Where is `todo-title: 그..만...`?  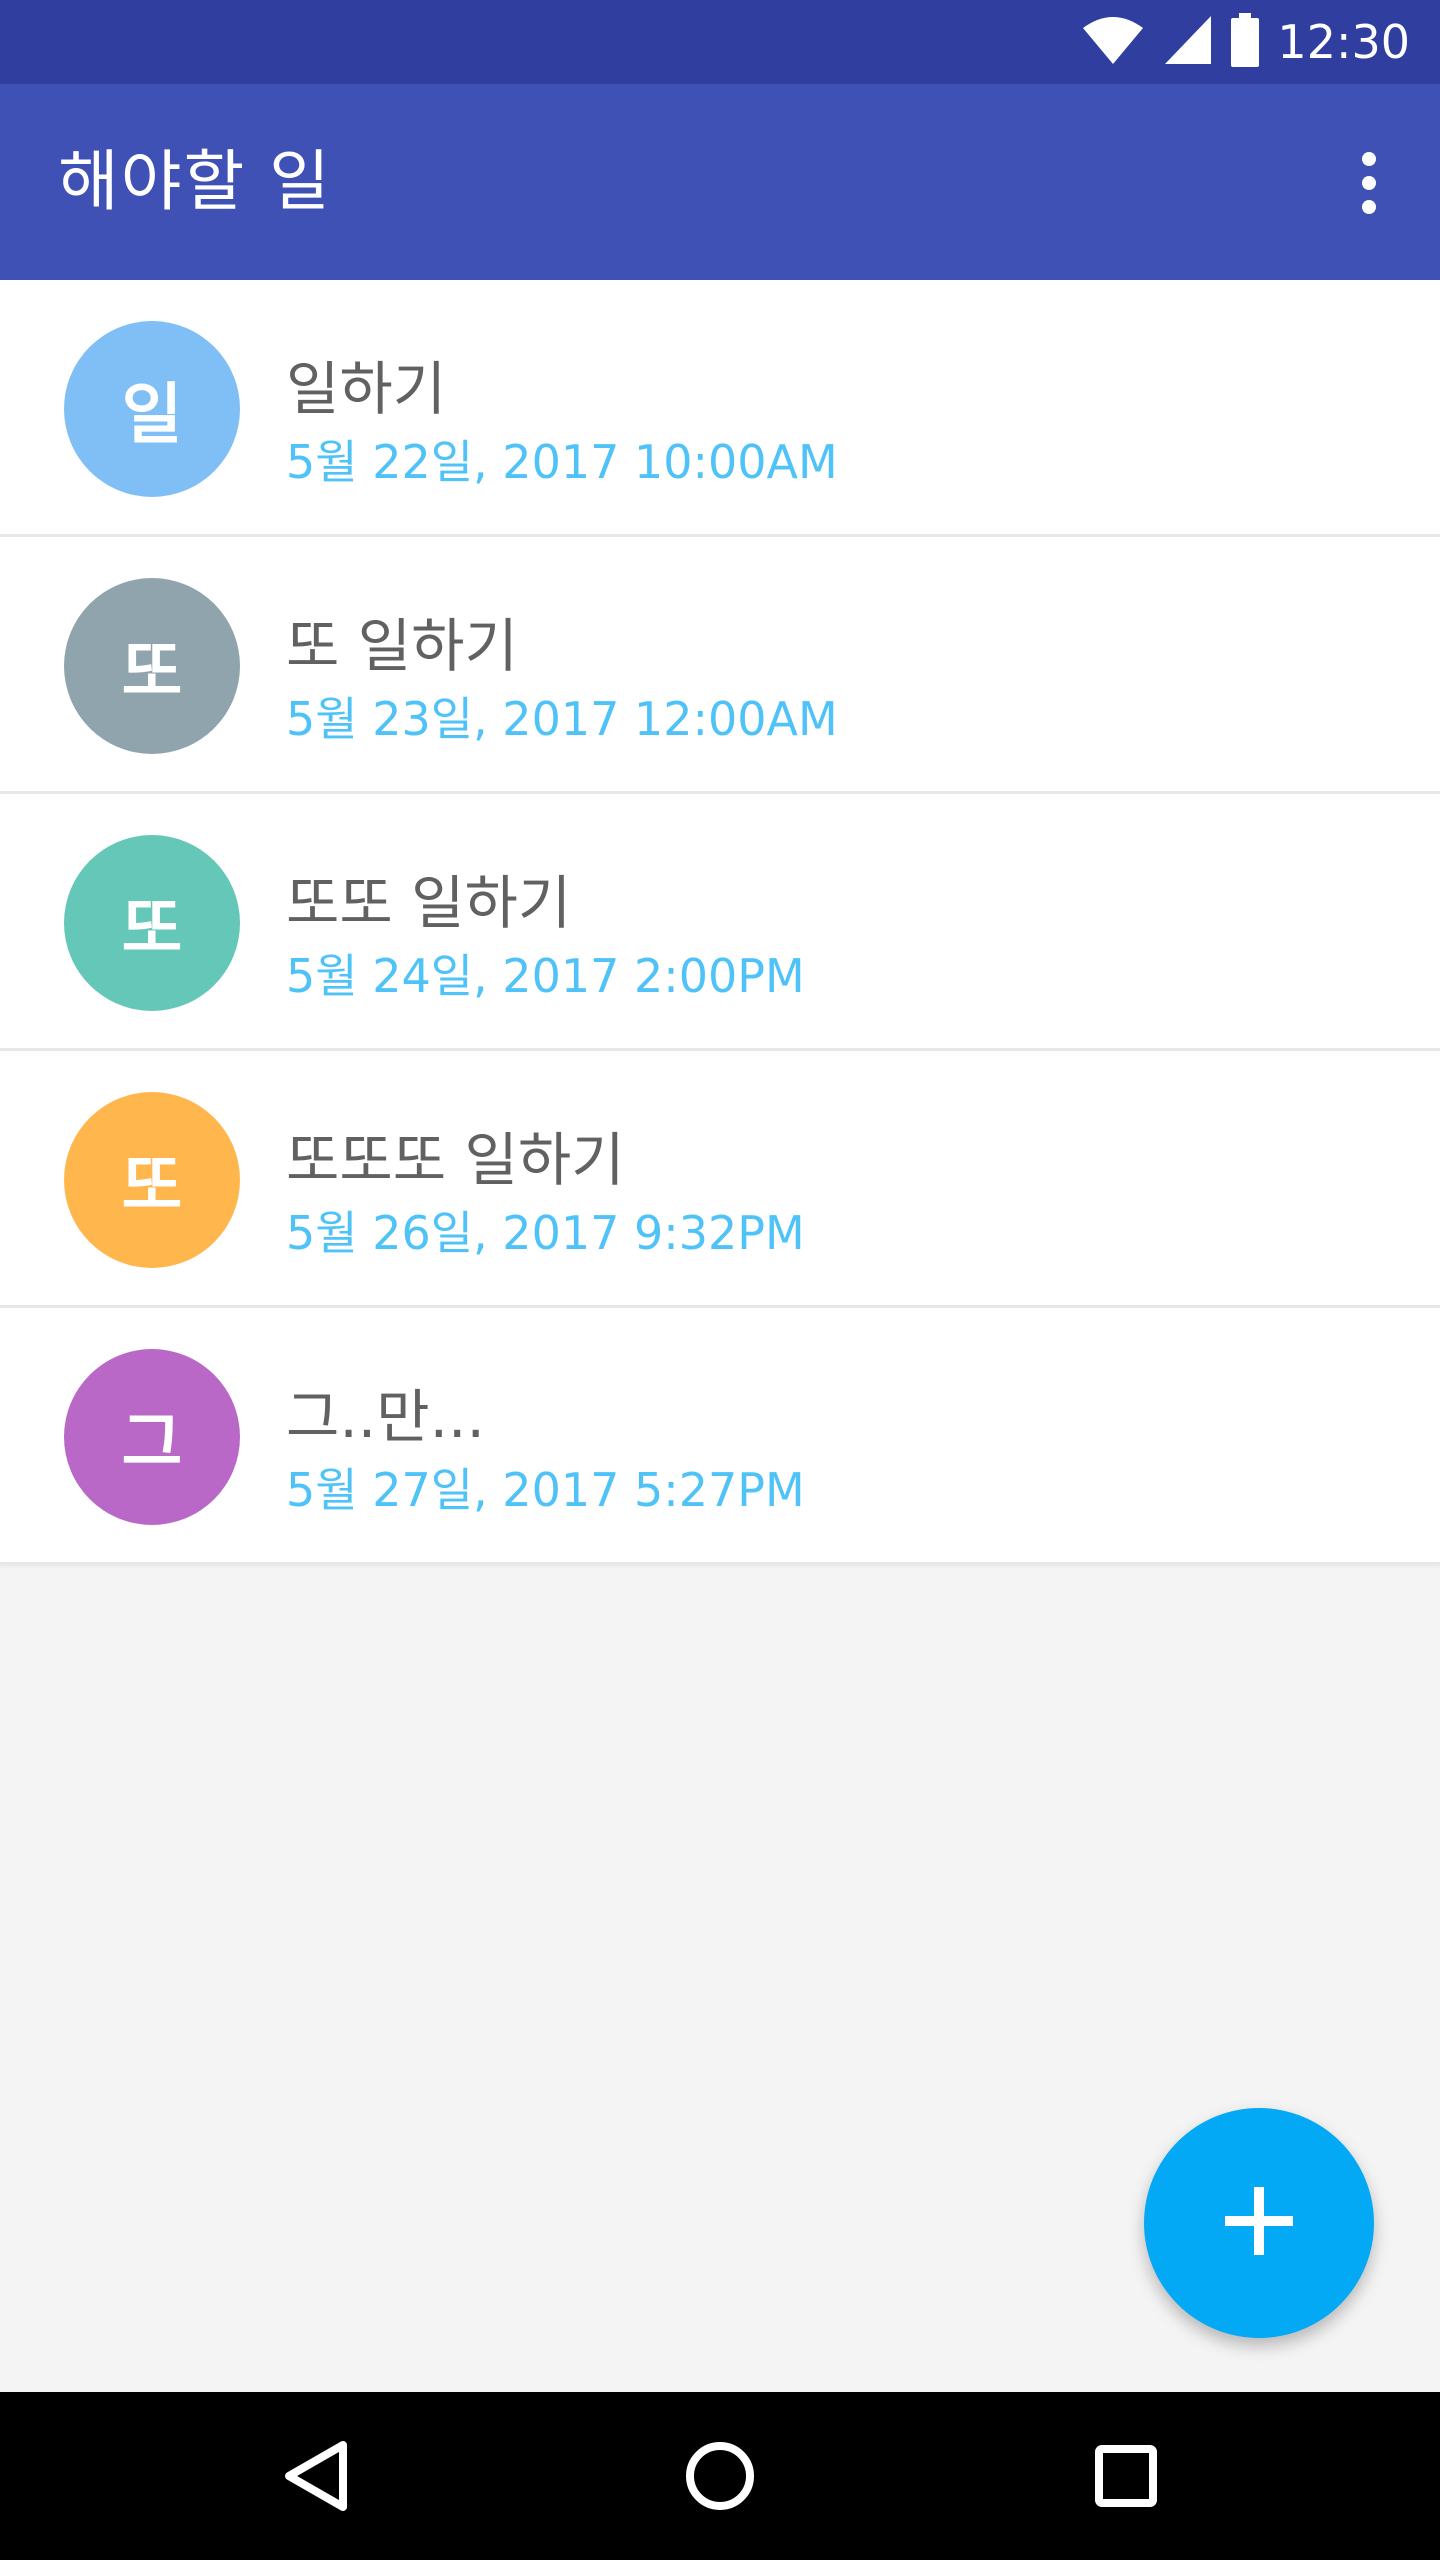
todo-title: 그..만... is located at coordinates (385, 1417).